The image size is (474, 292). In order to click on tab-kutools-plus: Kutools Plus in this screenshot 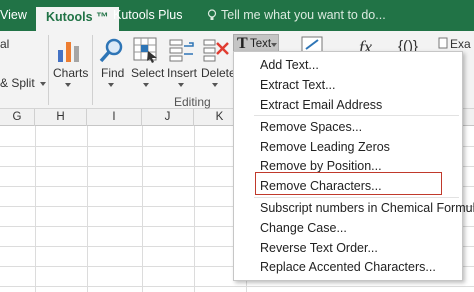, I will do `click(147, 15)`.